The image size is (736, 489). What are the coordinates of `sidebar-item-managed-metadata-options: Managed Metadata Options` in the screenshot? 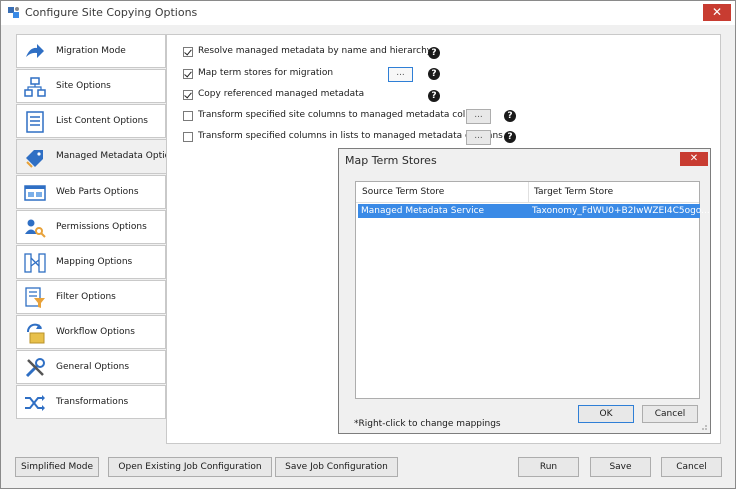 It's located at (98, 156).